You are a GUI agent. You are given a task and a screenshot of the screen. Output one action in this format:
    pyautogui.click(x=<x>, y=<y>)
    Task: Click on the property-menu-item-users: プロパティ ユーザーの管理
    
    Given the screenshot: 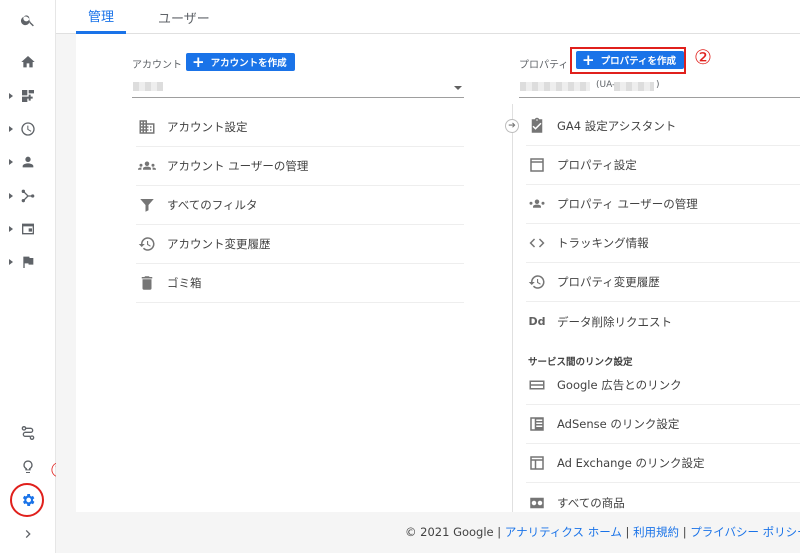 What is the action you would take?
    pyautogui.click(x=663, y=204)
    